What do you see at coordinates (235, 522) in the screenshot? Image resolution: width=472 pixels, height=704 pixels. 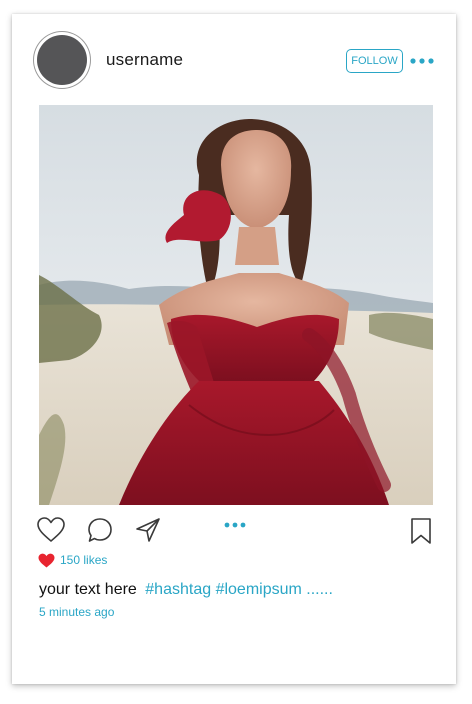 I see `carousel-dots-icon` at bounding box center [235, 522].